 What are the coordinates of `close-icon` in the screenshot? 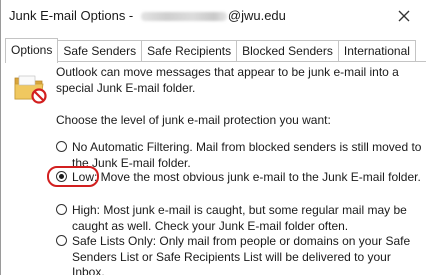 It's located at (404, 16).